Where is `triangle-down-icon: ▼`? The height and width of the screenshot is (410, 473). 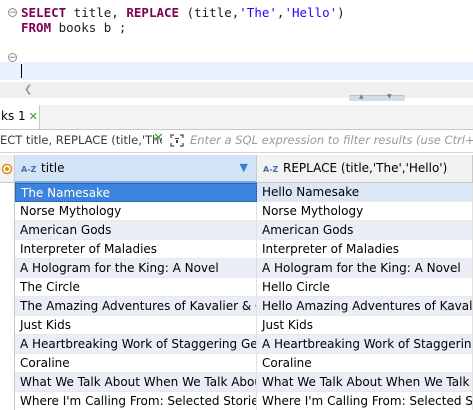
triangle-down-icon: ▼ is located at coordinates (389, 96).